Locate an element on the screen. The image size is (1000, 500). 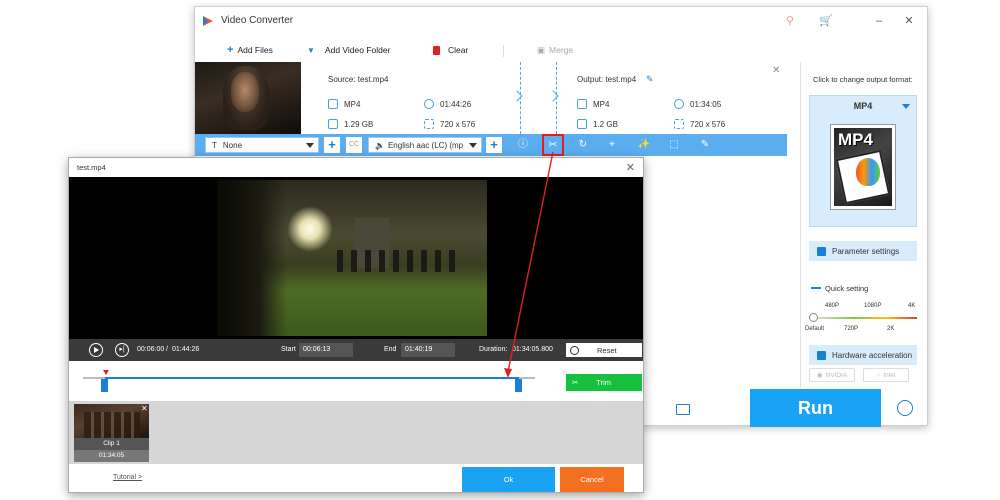
close-button: ✕ is located at coordinates (909, 21).